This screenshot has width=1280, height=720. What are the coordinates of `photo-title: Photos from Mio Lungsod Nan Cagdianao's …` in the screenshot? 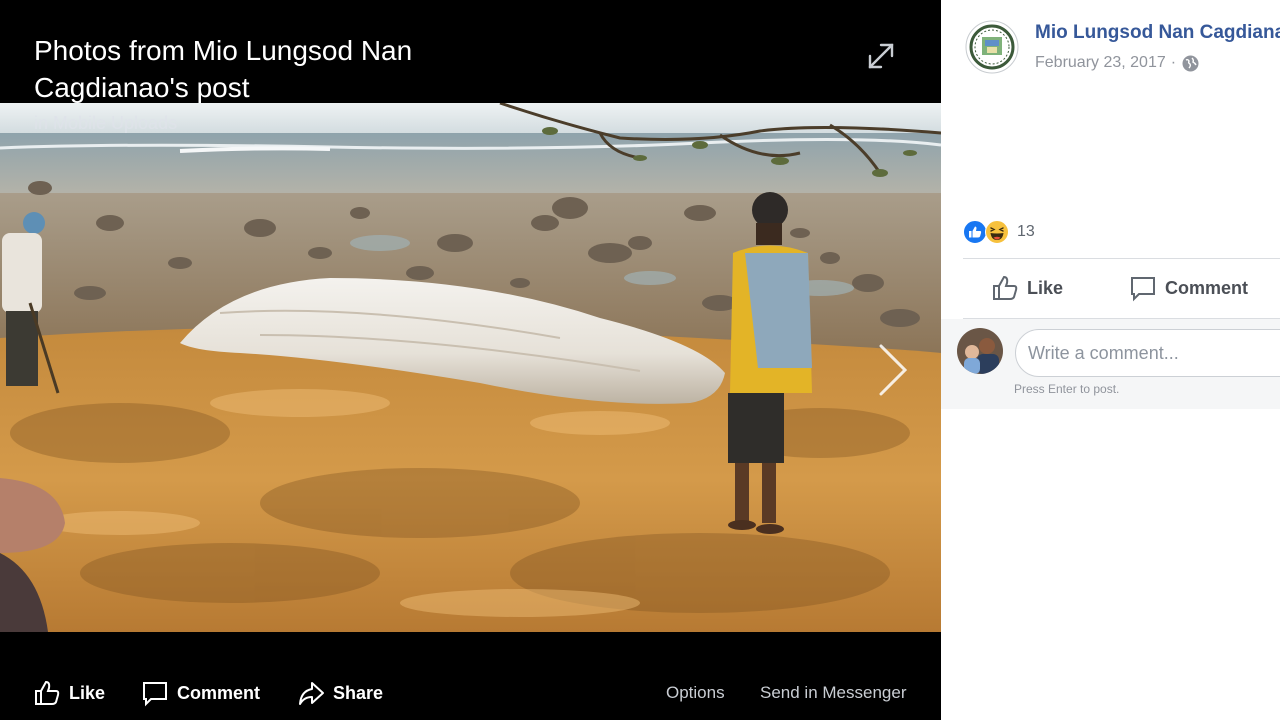 It's located at (223, 69).